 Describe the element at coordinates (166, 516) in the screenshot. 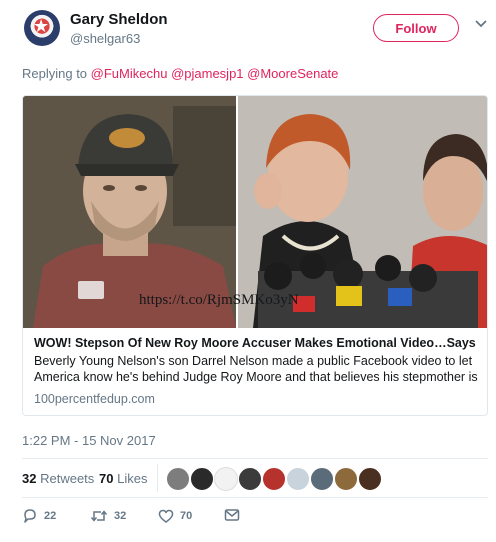

I see `heart-icon` at that location.